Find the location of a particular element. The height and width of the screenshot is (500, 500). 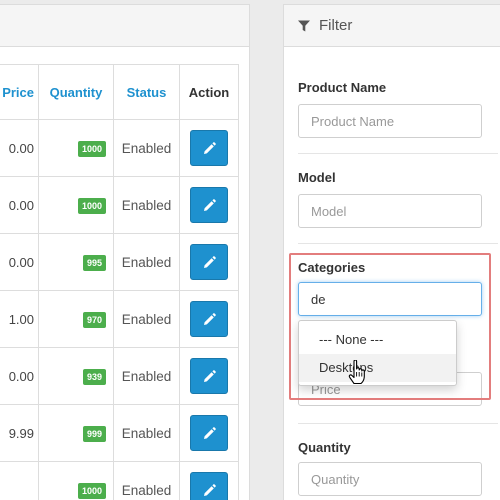

row-price: 9.99 is located at coordinates (19, 433).